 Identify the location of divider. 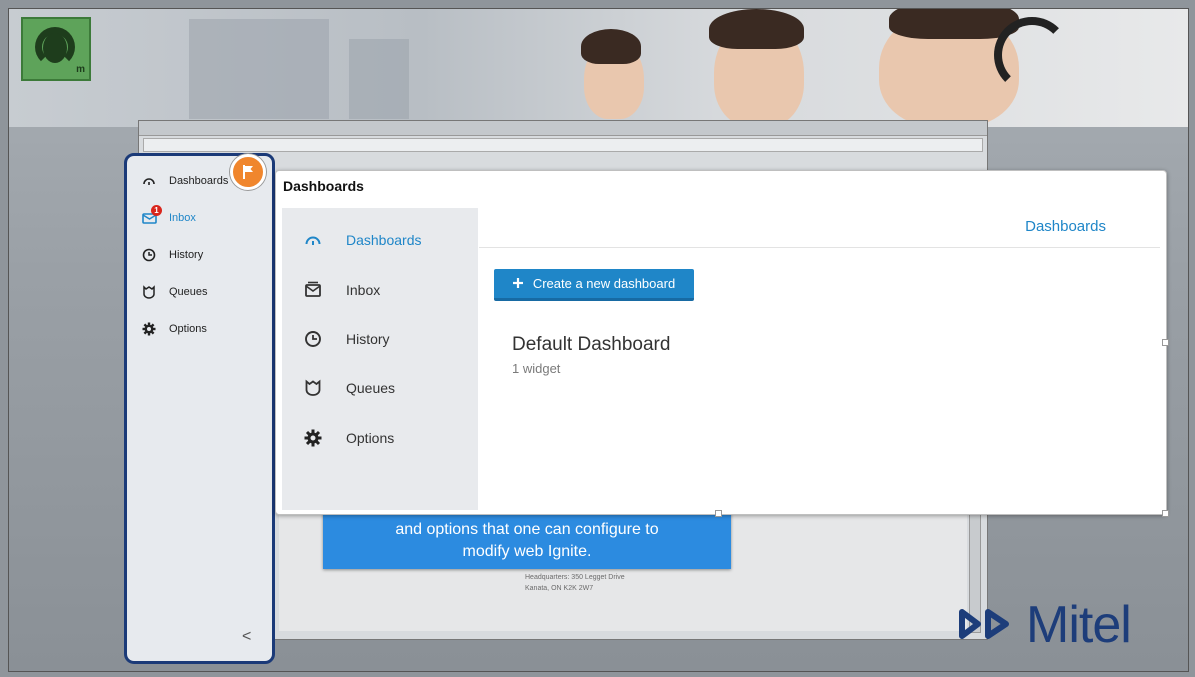
(819, 247).